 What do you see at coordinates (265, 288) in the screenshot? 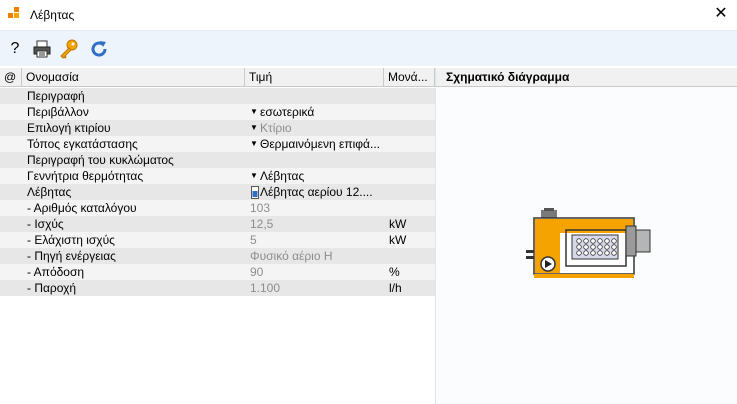
I see `property-value: 1.100` at bounding box center [265, 288].